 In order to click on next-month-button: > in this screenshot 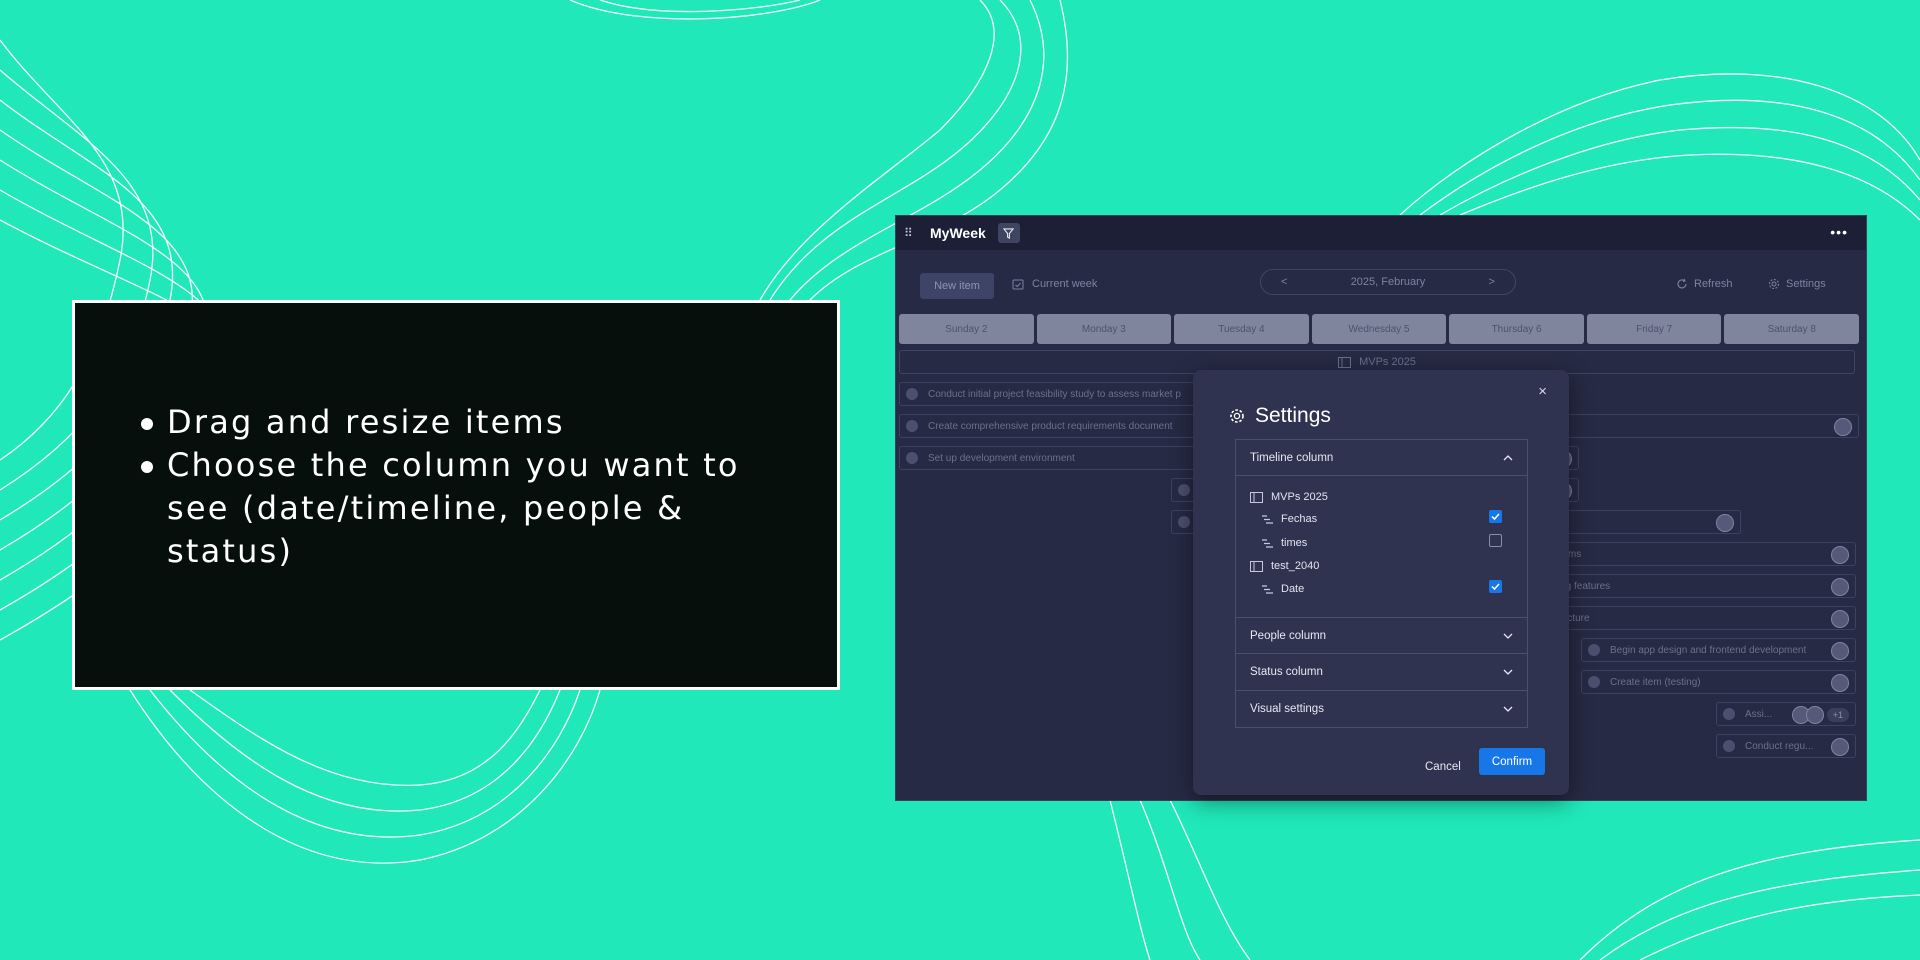, I will do `click(1492, 282)`.